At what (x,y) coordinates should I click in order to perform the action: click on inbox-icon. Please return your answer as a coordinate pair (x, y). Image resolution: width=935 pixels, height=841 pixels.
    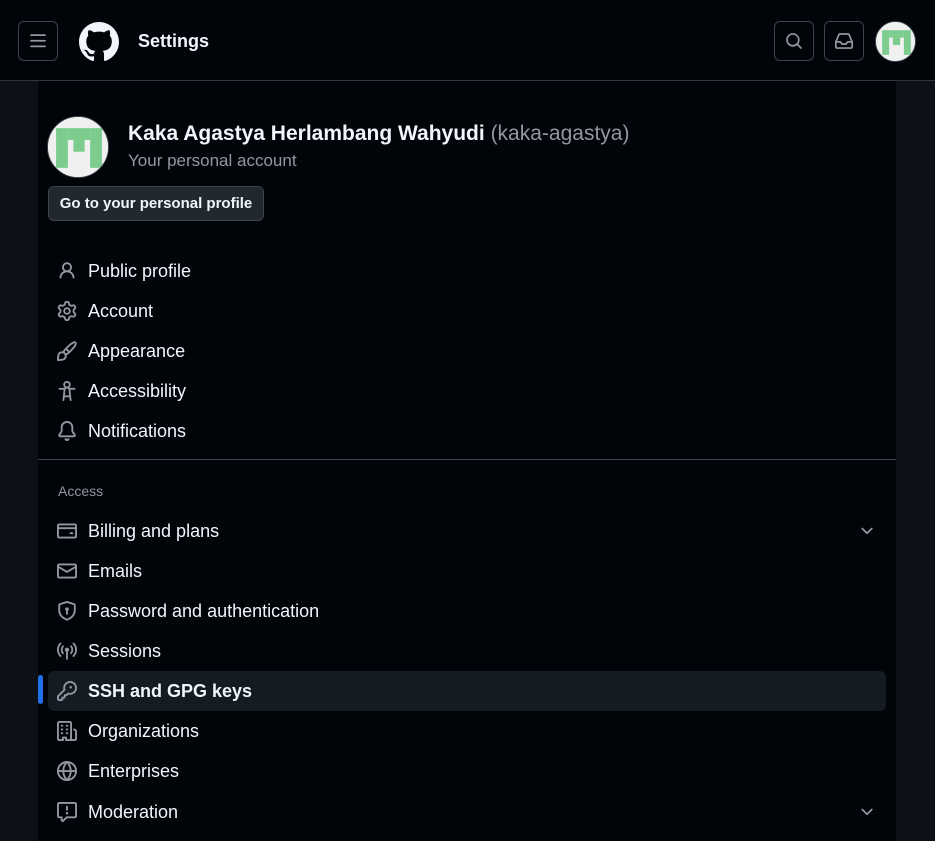
    Looking at the image, I should click on (844, 41).